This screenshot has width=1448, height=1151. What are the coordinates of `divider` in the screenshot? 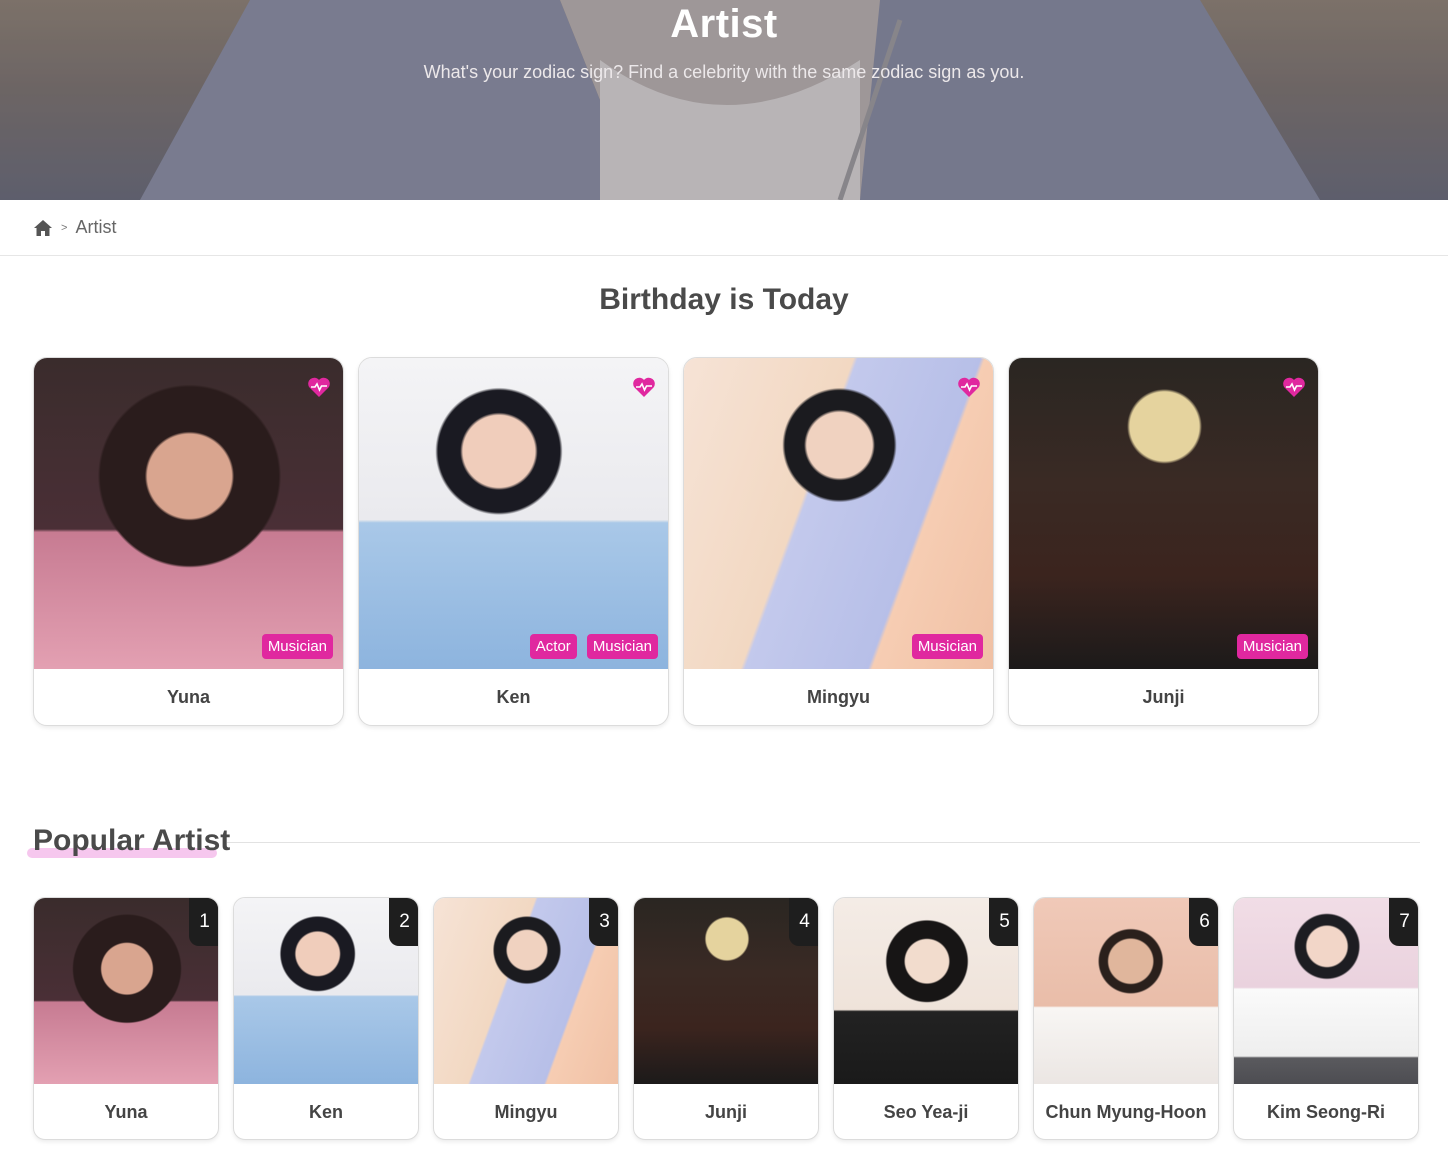 It's located at (823, 842).